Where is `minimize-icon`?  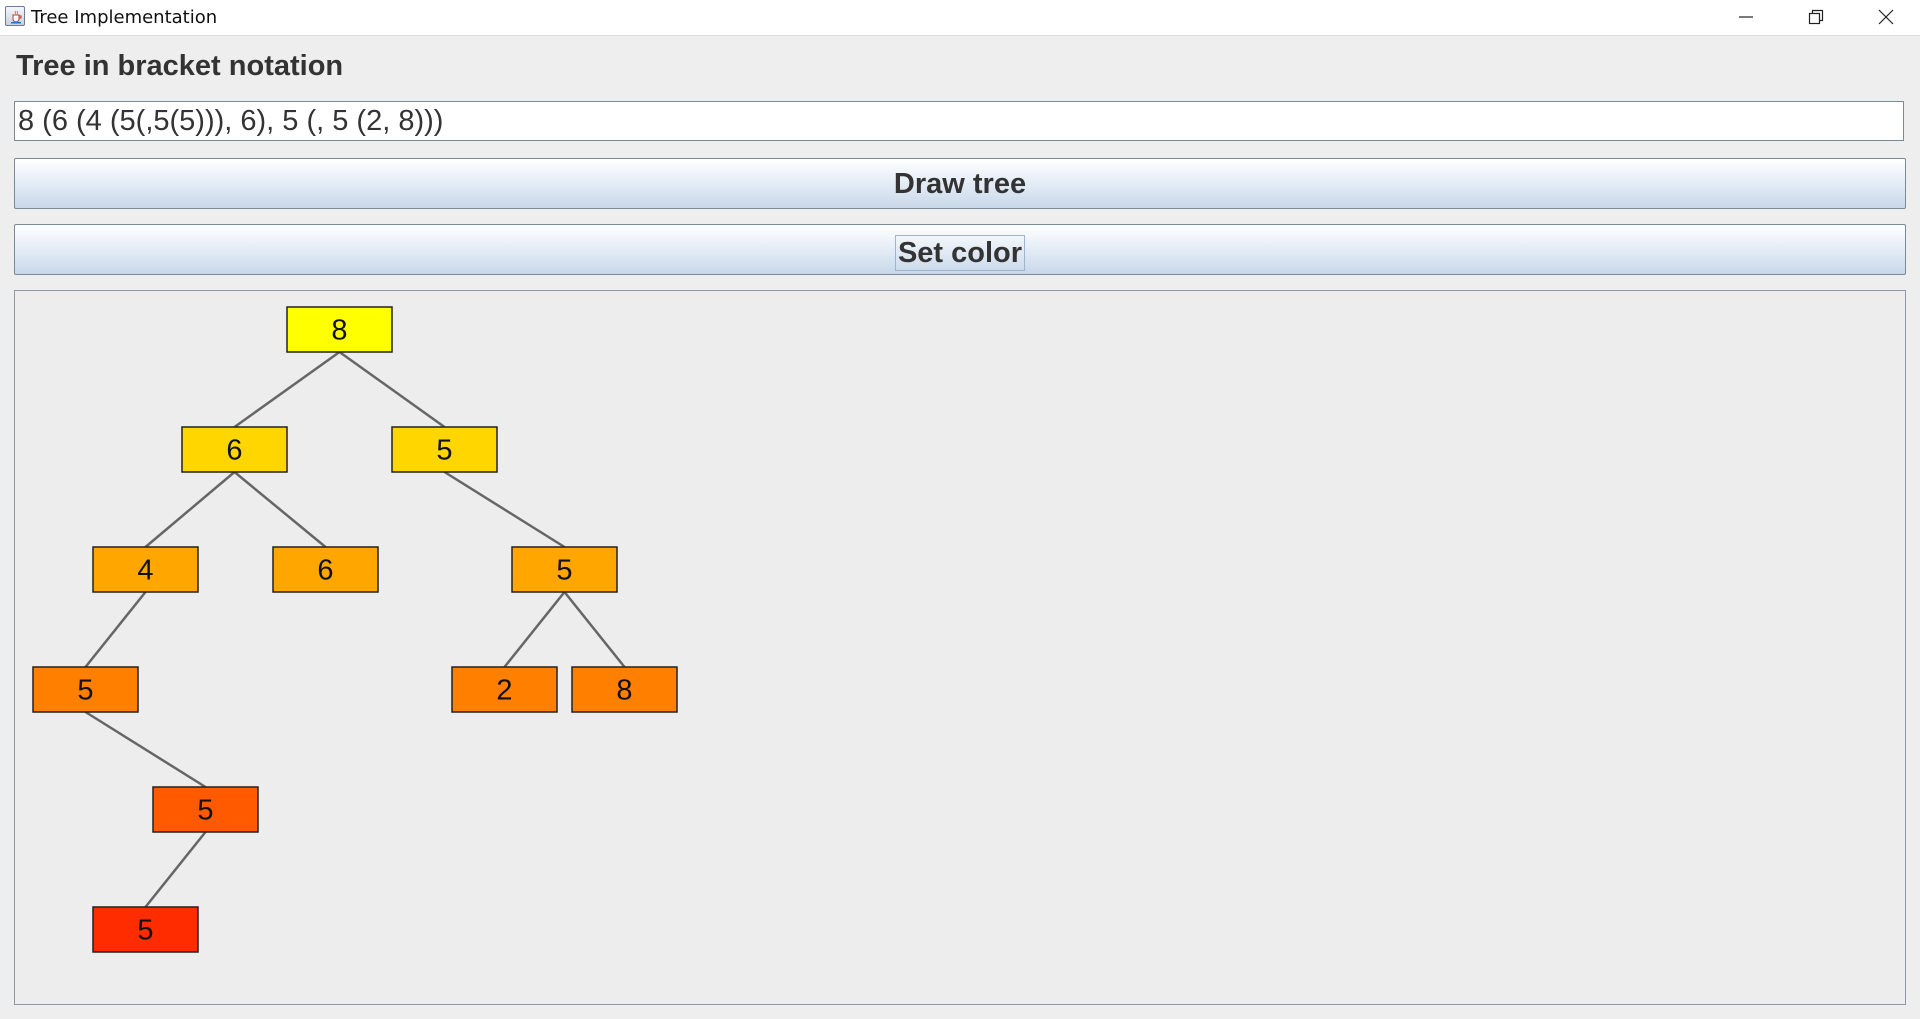 minimize-icon is located at coordinates (1746, 17).